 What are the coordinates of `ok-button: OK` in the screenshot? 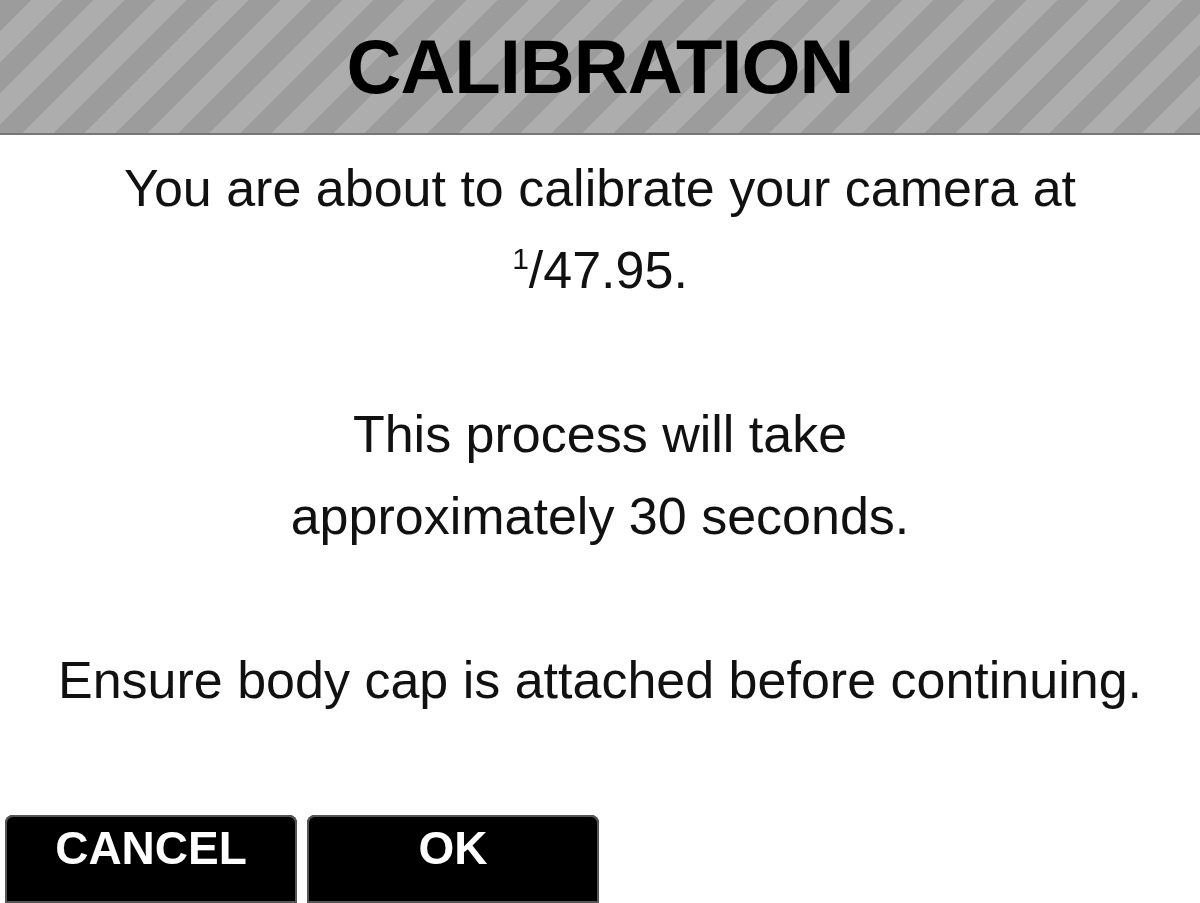 It's located at (453, 859).